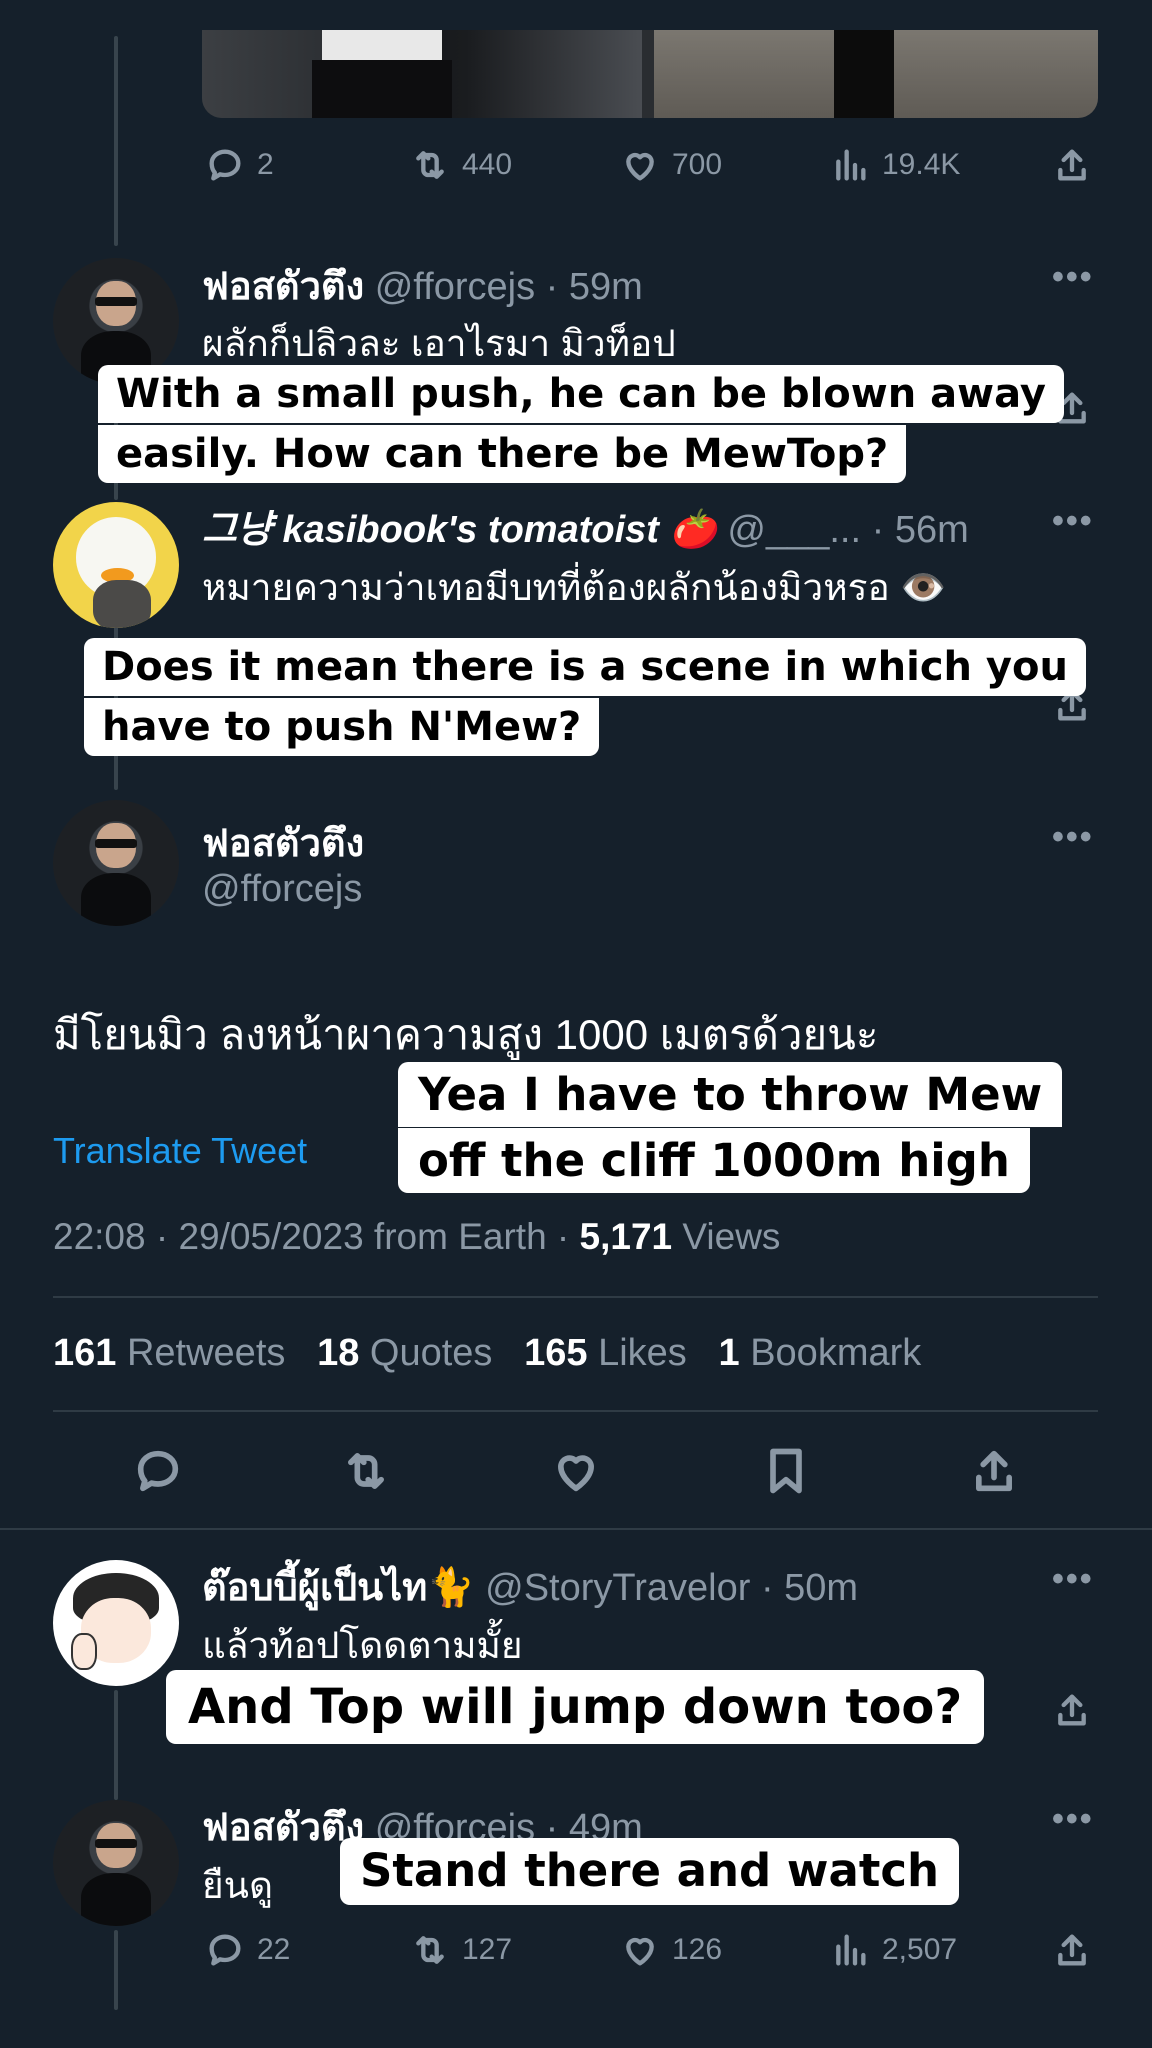  Describe the element at coordinates (714, 1161) in the screenshot. I see `caption-overlay: off the cliff 1000m high` at that location.